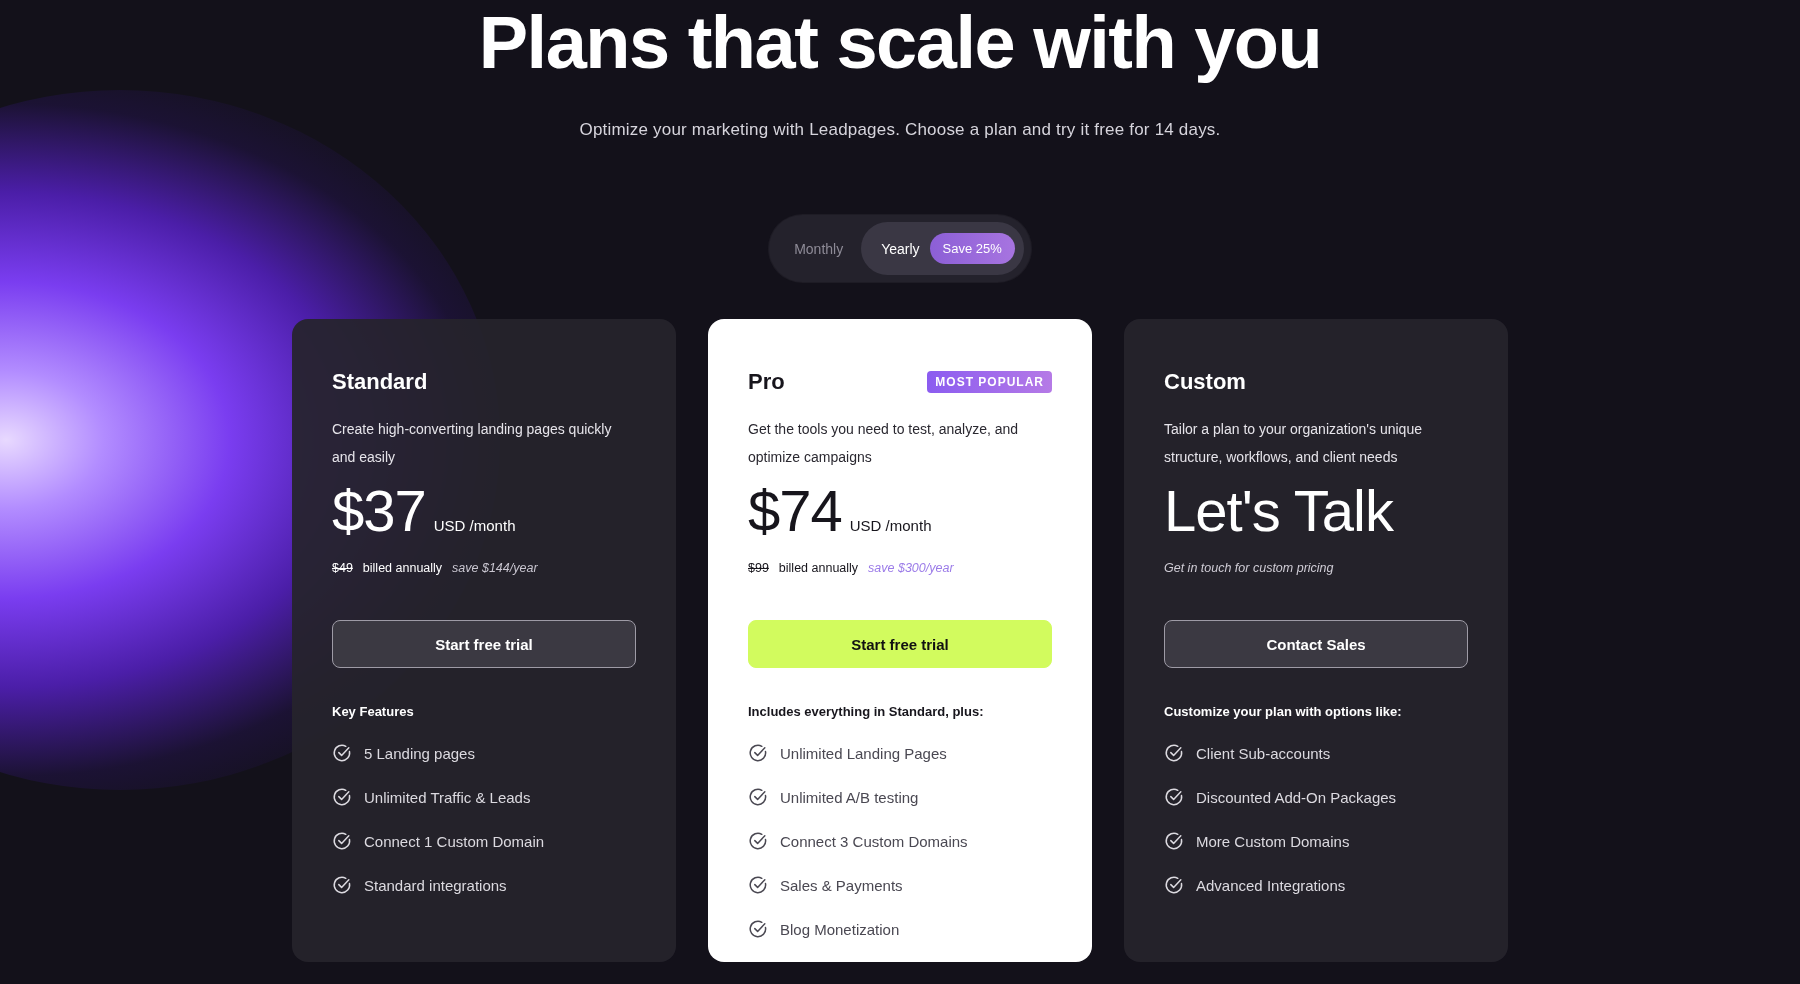 Image resolution: width=1800 pixels, height=984 pixels. Describe the element at coordinates (911, 568) in the screenshot. I see `savings-note: save $300/year` at that location.